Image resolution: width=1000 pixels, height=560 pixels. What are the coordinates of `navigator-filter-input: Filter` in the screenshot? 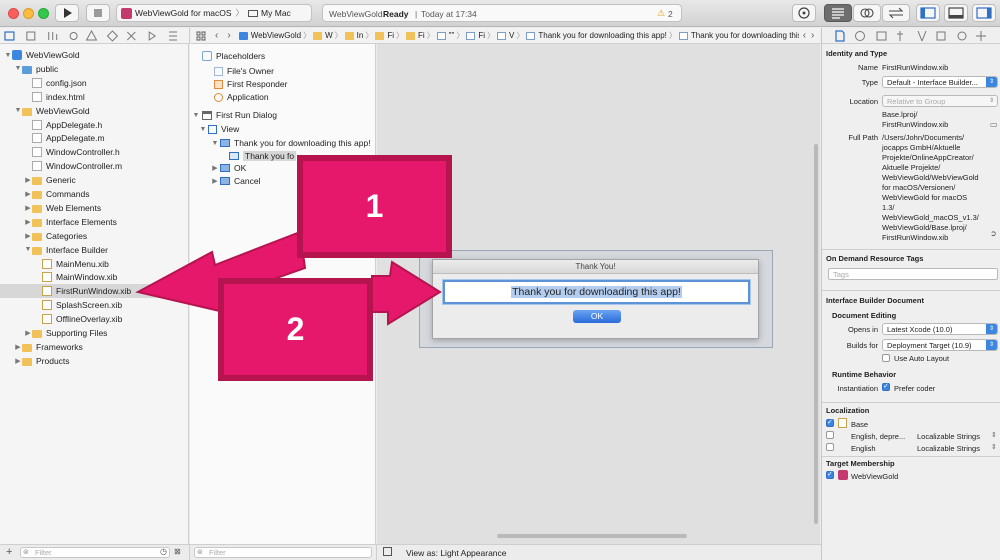 It's located at (95, 552).